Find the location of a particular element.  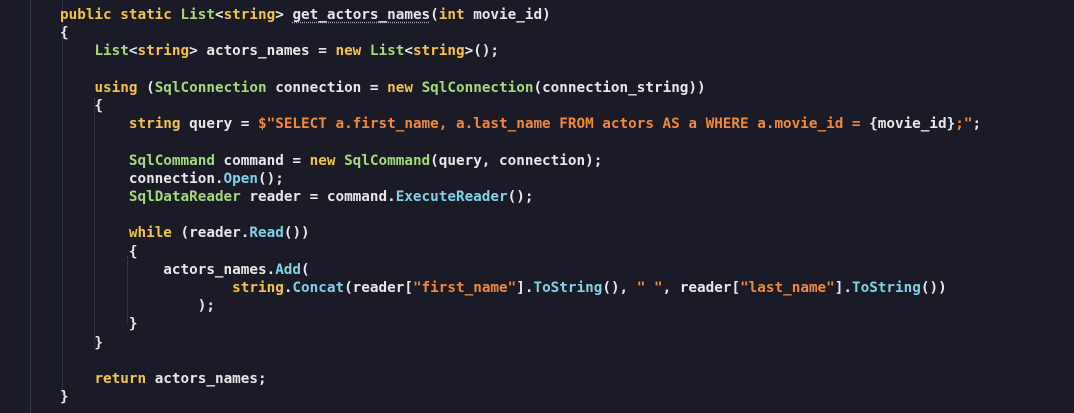

code-token: query = is located at coordinates (219, 124).